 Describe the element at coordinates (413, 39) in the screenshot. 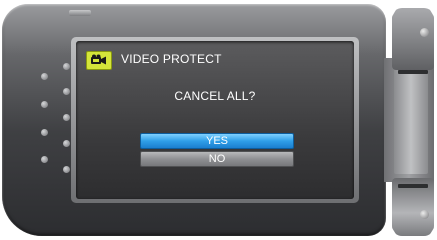

I see `hinge-bracket-top` at that location.